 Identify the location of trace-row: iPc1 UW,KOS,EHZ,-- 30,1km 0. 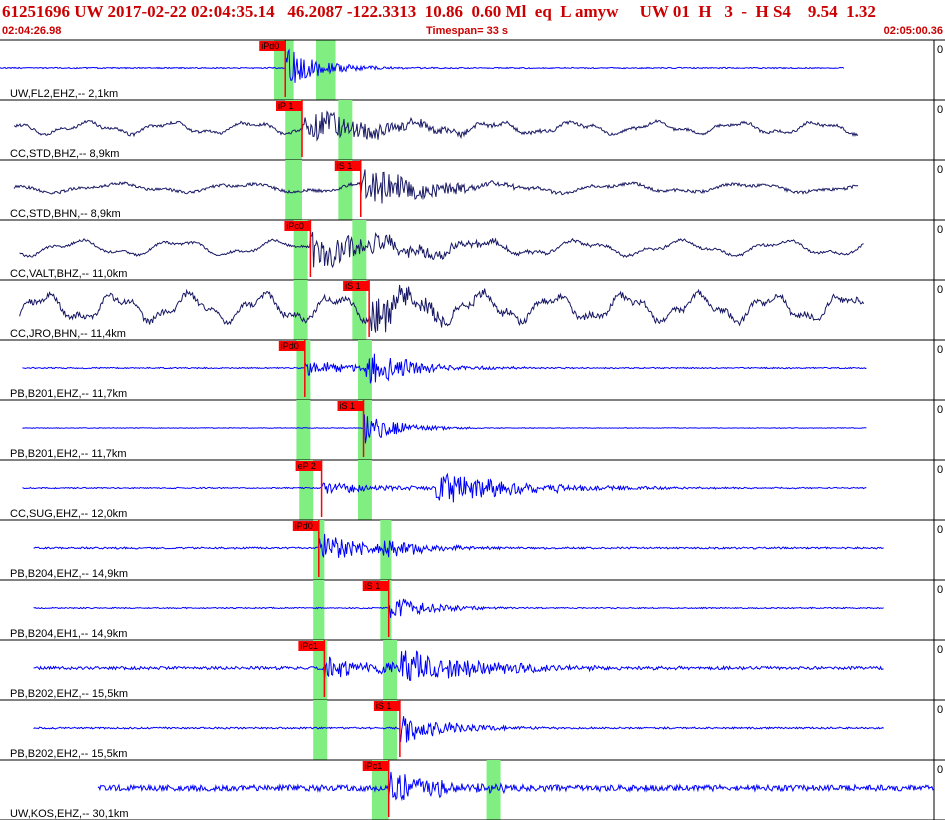
(472, 790).